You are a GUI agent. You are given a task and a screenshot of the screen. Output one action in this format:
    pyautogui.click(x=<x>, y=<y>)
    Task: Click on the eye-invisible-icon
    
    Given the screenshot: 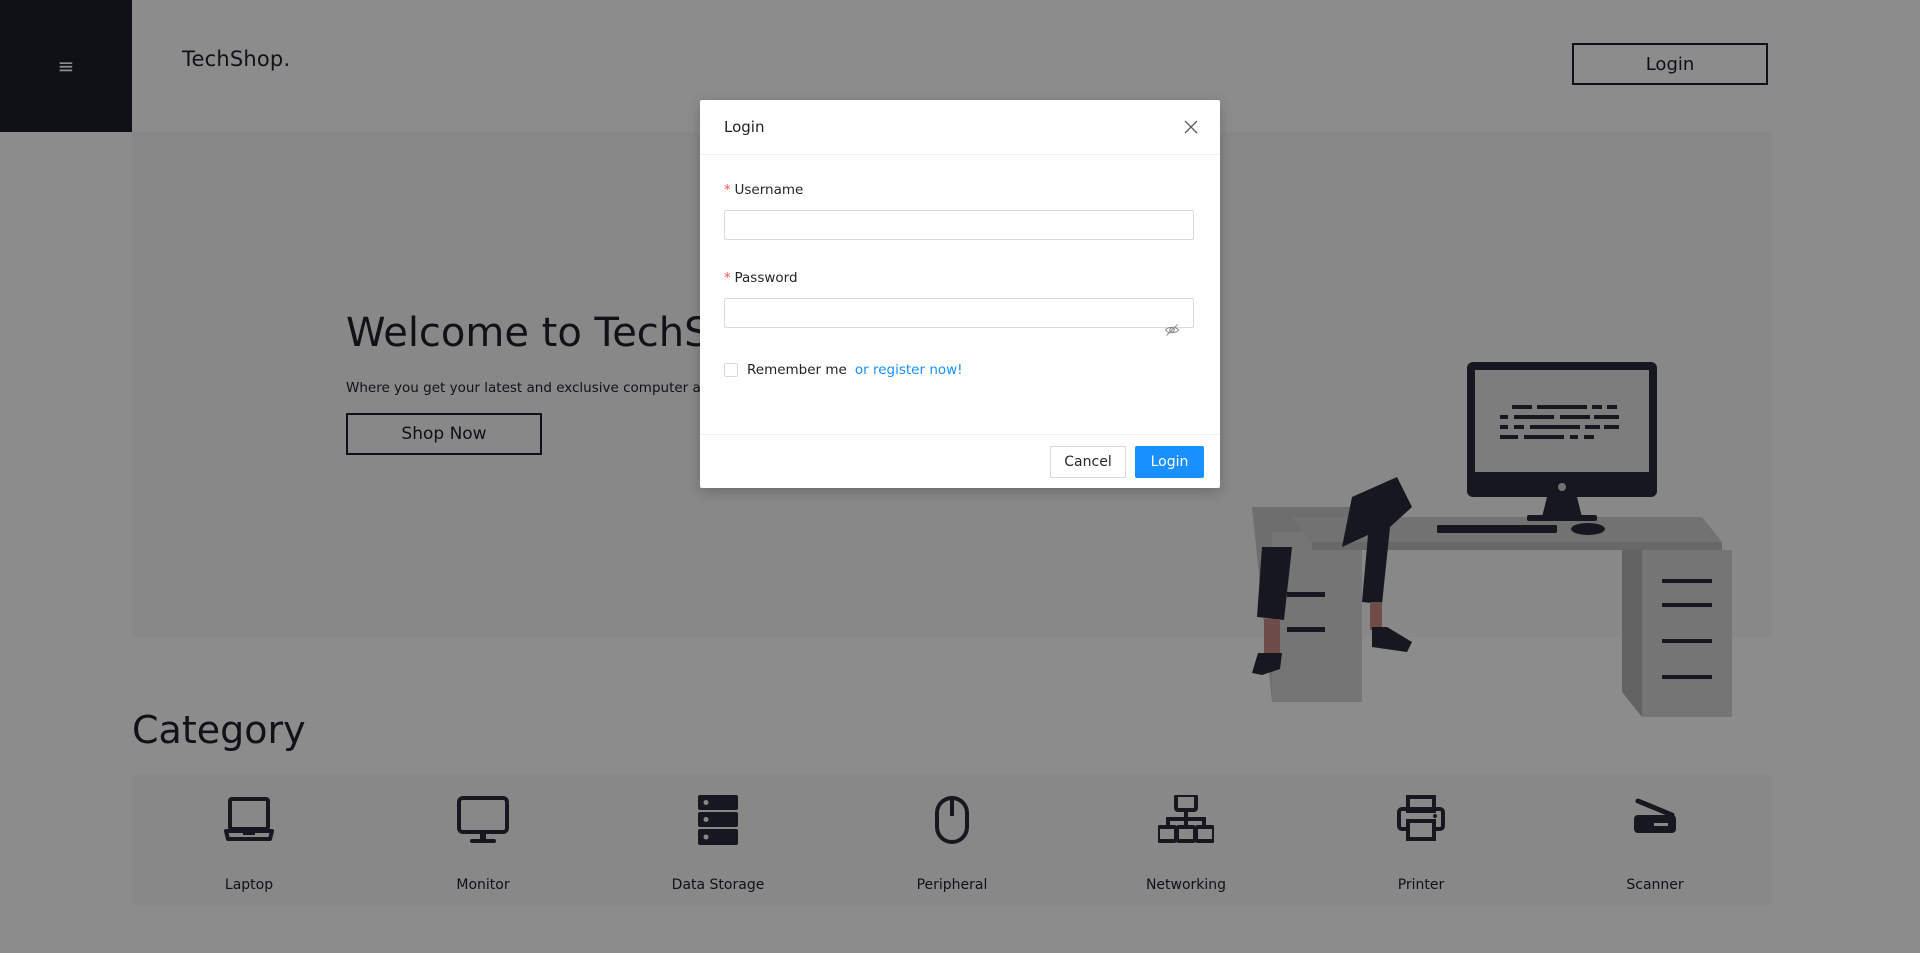 What is the action you would take?
    pyautogui.click(x=1172, y=330)
    